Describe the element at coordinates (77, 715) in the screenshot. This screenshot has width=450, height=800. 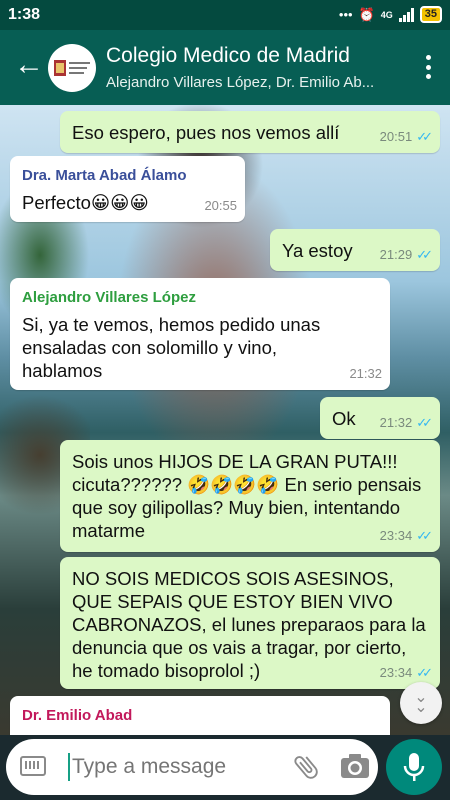
I see `message-sender: Dr. Emilio Abad` at that location.